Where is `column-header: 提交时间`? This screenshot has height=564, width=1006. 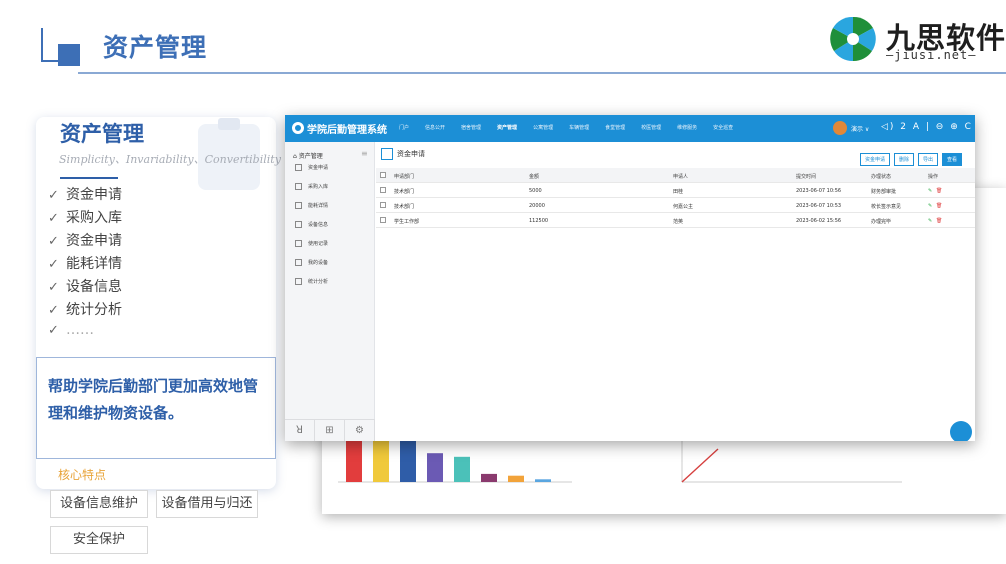
column-header: 提交时间 is located at coordinates (806, 177).